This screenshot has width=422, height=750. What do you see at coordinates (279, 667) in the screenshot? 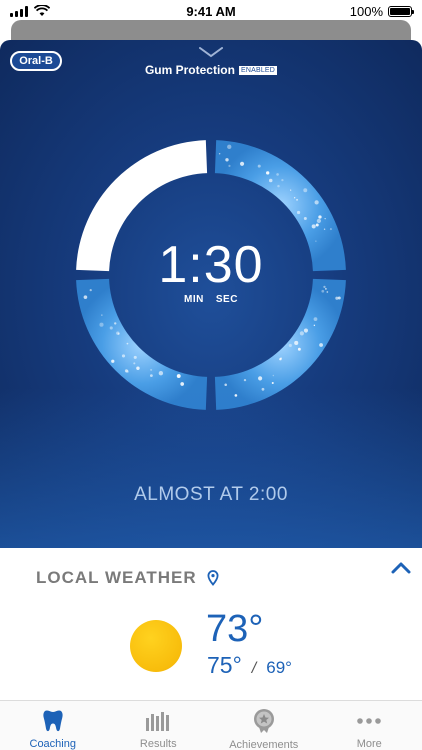
I see `low-temperature: 69°` at bounding box center [279, 667].